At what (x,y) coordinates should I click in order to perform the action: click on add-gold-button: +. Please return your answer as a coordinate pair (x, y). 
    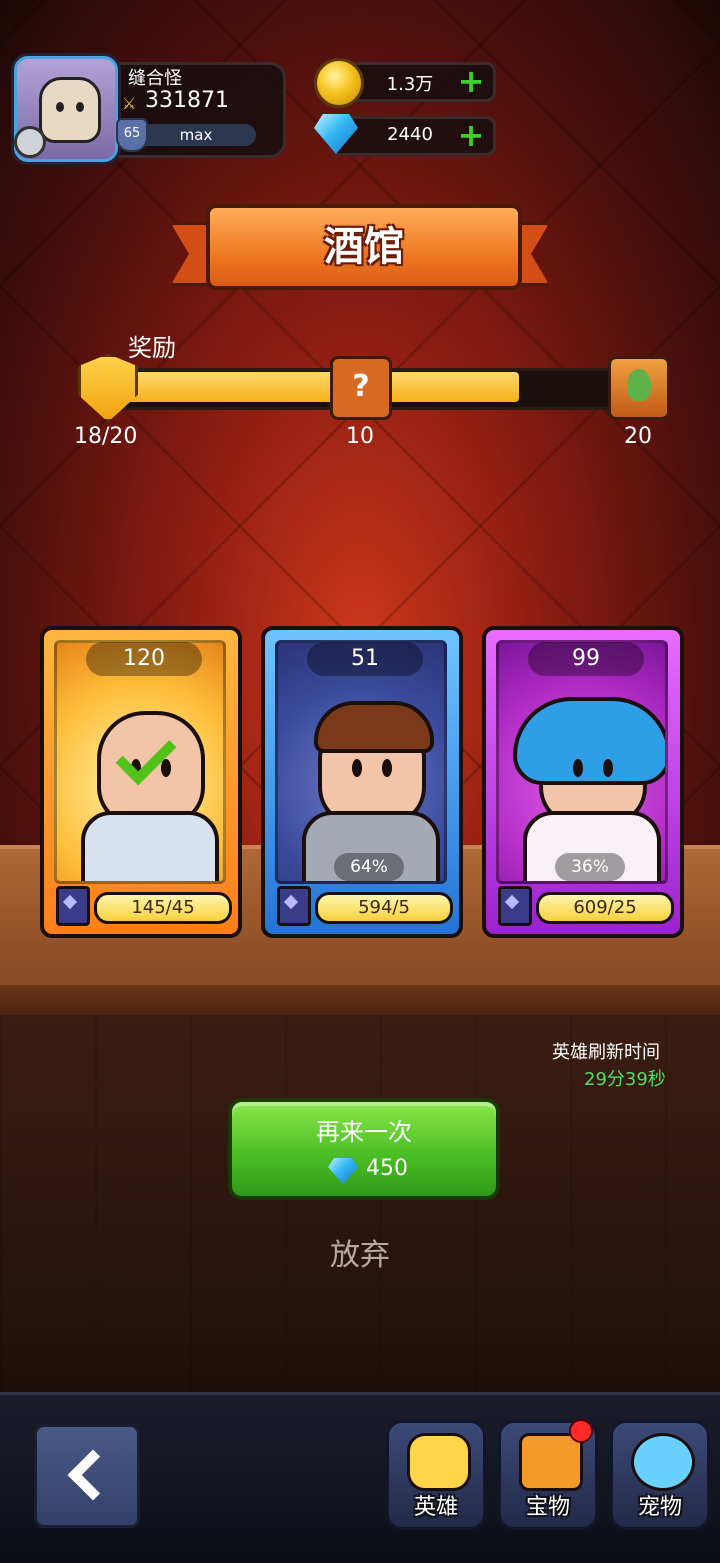
    Looking at the image, I should click on (471, 81).